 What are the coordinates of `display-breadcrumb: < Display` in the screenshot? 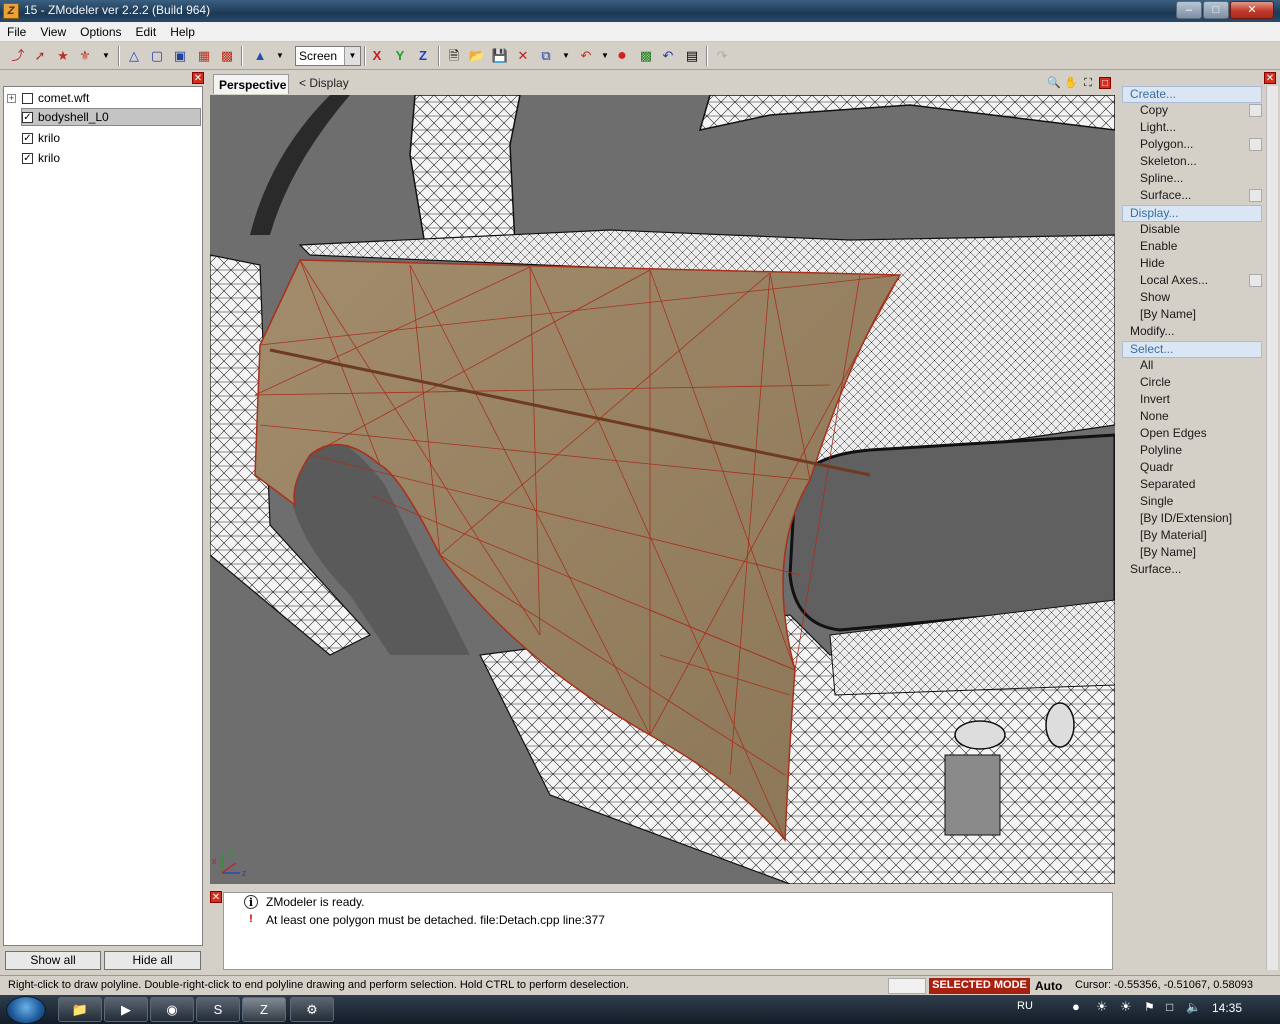 It's located at (324, 83).